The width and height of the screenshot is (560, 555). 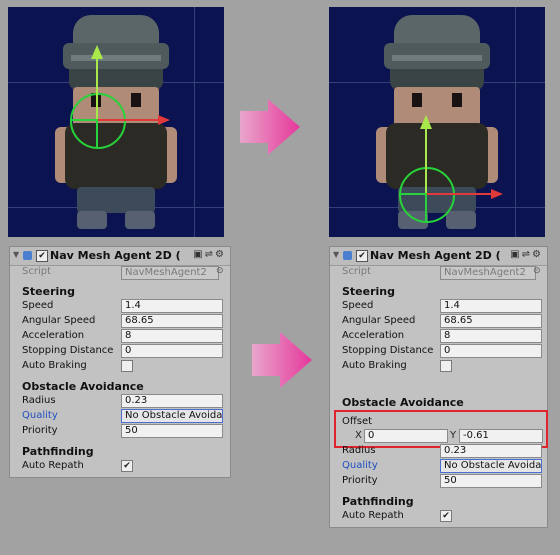 What do you see at coordinates (358, 435) in the screenshot?
I see `offset-x-label: X` at bounding box center [358, 435].